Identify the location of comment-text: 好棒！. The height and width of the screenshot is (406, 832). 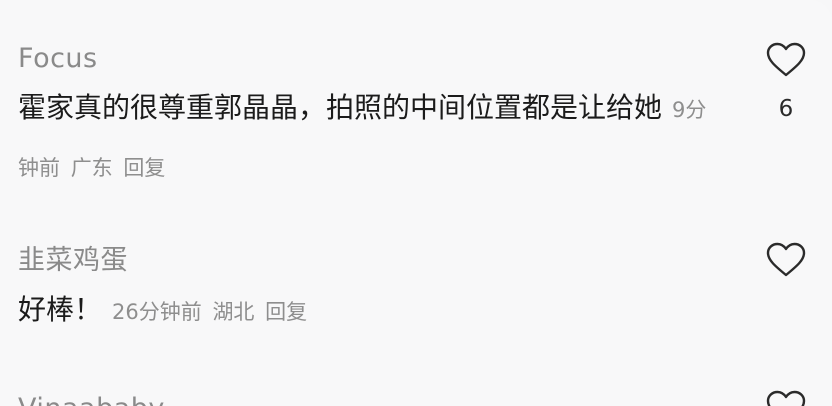
(60, 309).